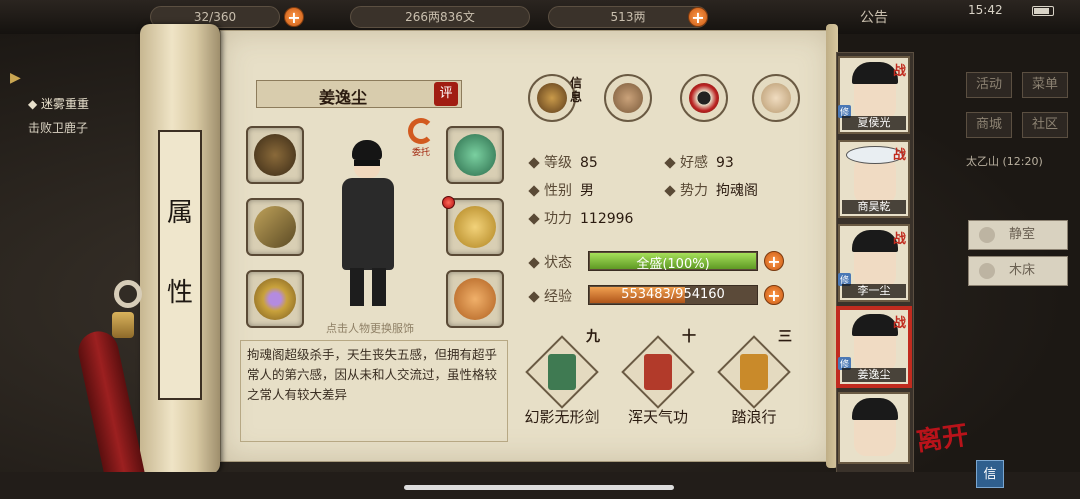  I want to click on scroll-book-icon, so click(562, 372).